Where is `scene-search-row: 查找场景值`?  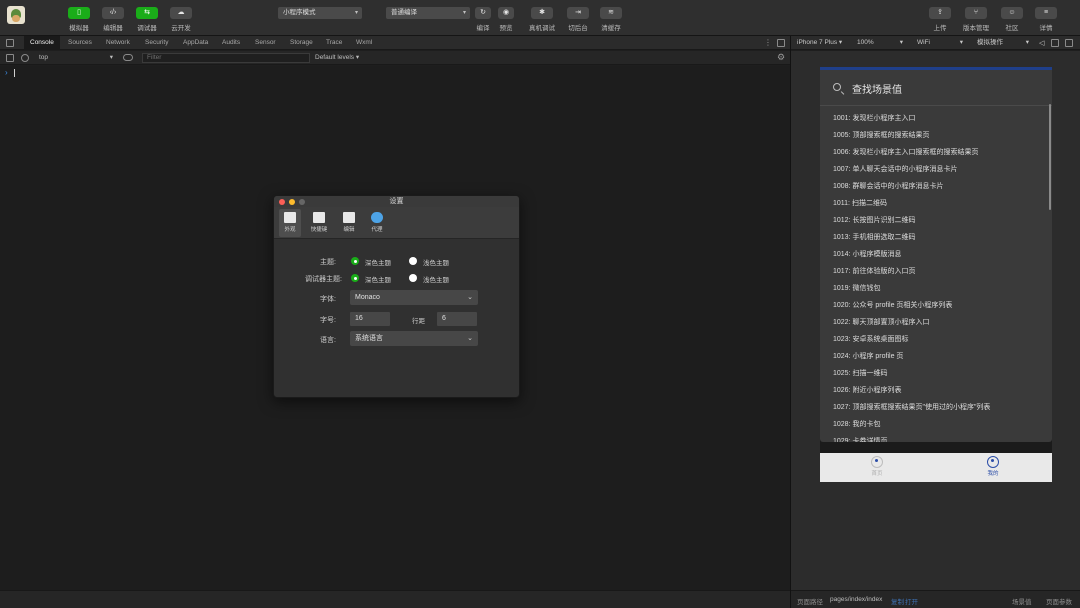
scene-search-row: 查找场景值 is located at coordinates (936, 88).